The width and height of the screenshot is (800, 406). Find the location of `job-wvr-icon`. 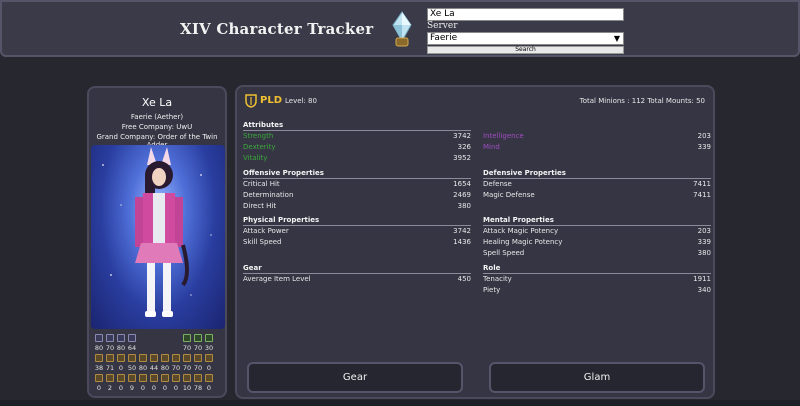

job-wvr-icon is located at coordinates (154, 378).